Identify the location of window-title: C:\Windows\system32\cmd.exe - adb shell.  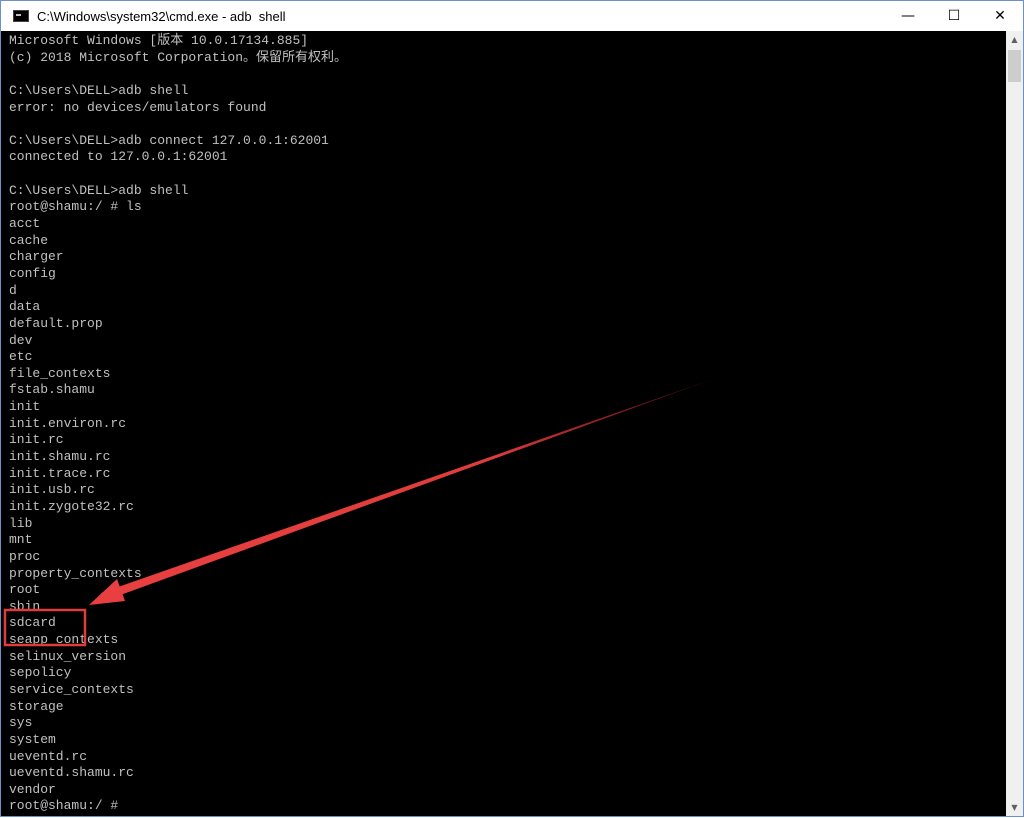
(161, 16).